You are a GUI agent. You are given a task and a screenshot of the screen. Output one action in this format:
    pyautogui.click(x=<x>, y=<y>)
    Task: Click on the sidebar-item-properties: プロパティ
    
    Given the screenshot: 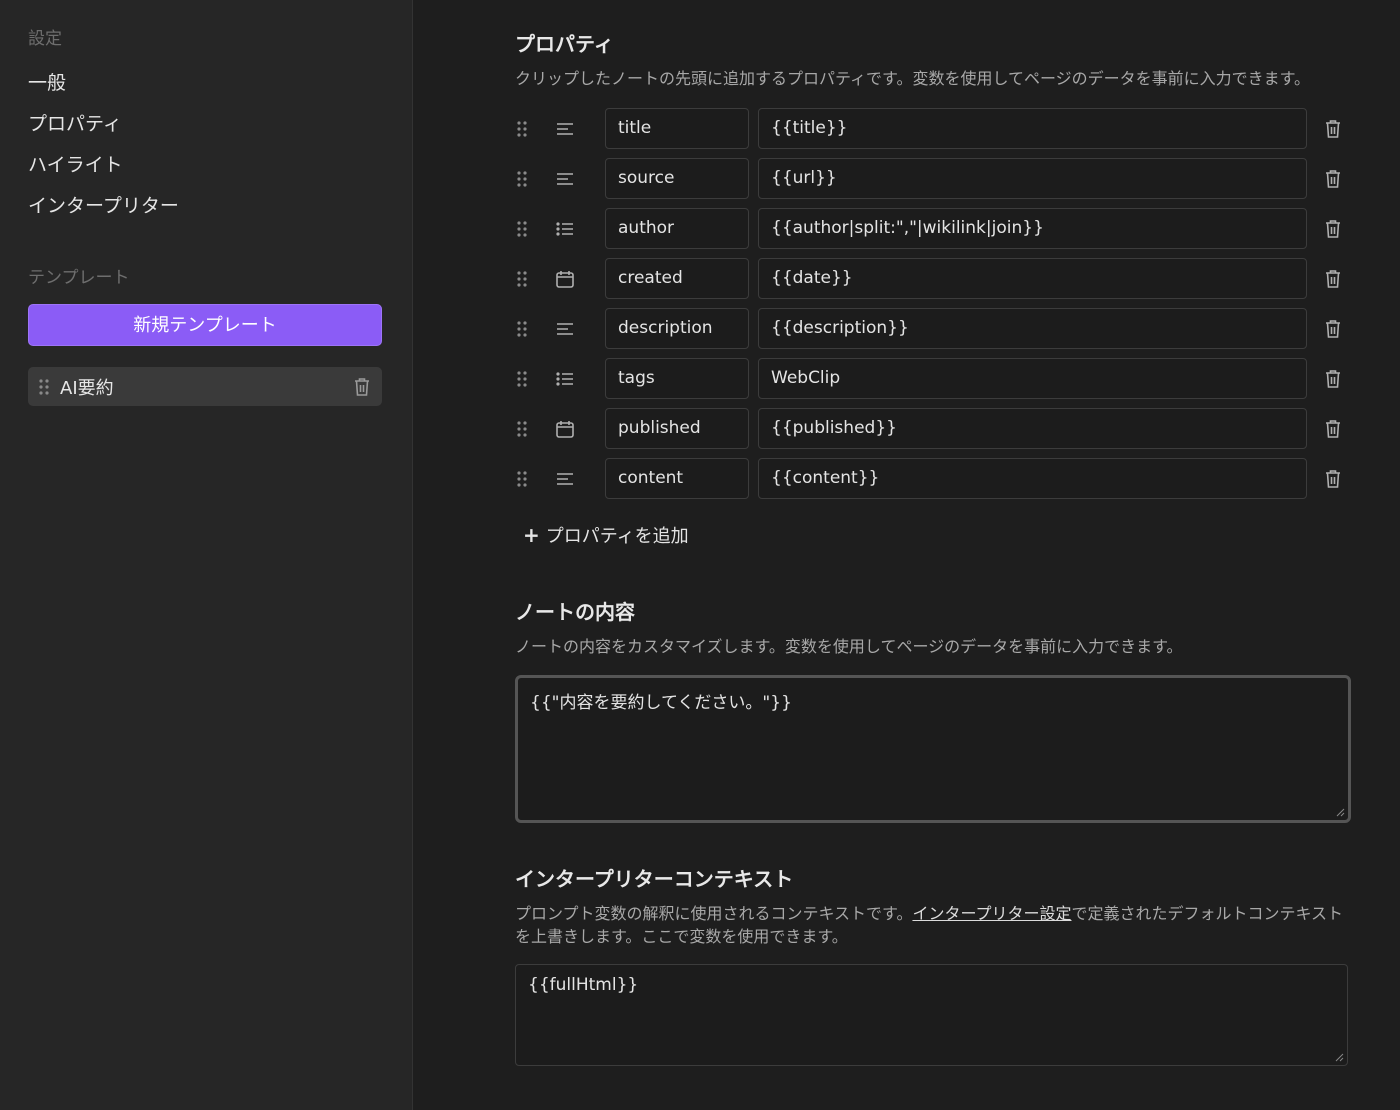 What is the action you would take?
    pyautogui.click(x=206, y=124)
    